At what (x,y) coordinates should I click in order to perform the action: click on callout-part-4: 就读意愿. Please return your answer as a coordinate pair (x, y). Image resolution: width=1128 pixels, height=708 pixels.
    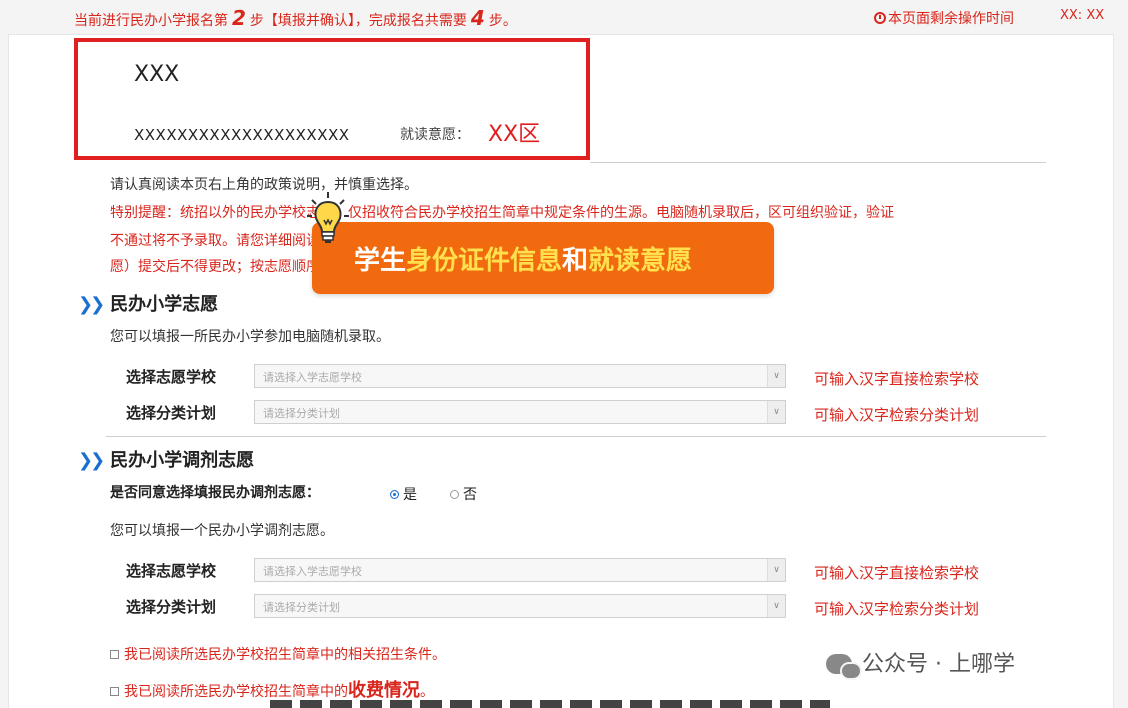
    Looking at the image, I should click on (640, 261).